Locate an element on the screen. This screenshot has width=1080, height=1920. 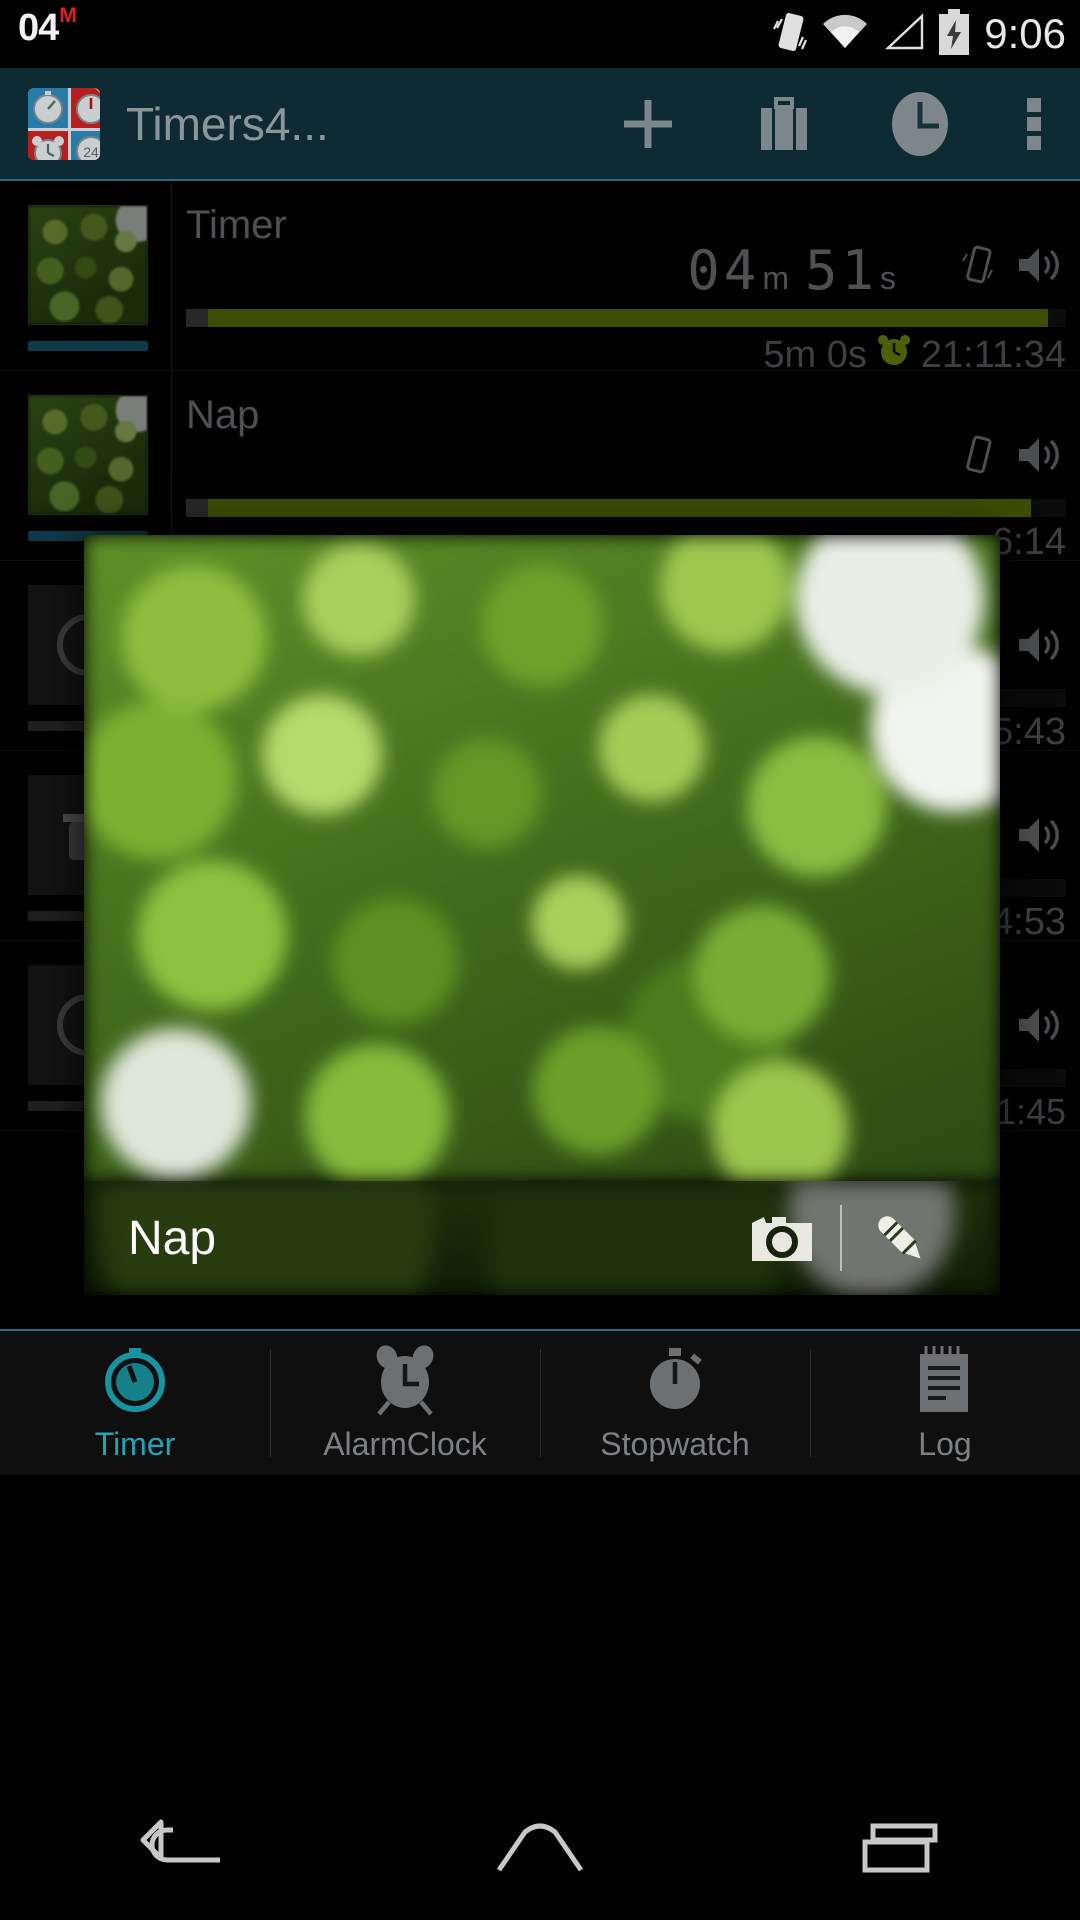
tab-timer: Timer is located at coordinates (135, 1403).